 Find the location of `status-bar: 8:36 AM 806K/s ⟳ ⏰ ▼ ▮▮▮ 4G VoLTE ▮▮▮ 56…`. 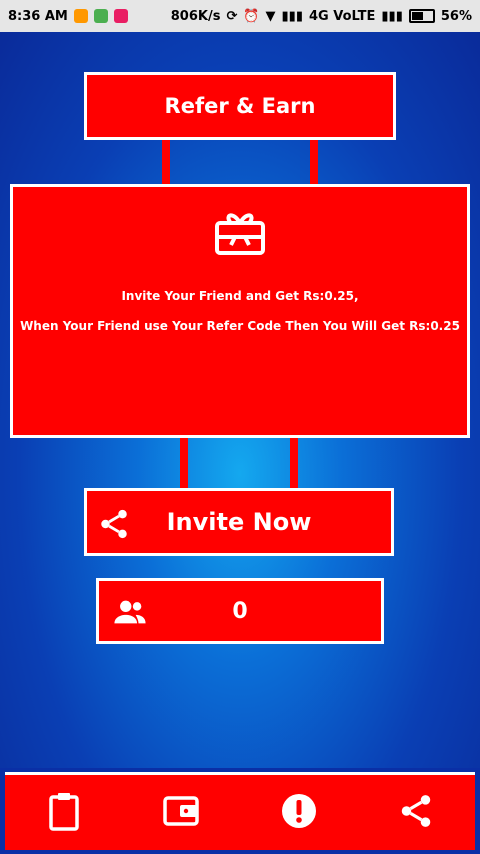

status-bar: 8:36 AM 806K/s ⟳ ⏰ ▼ ▮▮▮ 4G VoLTE ▮▮▮ 56… is located at coordinates (240, 16).